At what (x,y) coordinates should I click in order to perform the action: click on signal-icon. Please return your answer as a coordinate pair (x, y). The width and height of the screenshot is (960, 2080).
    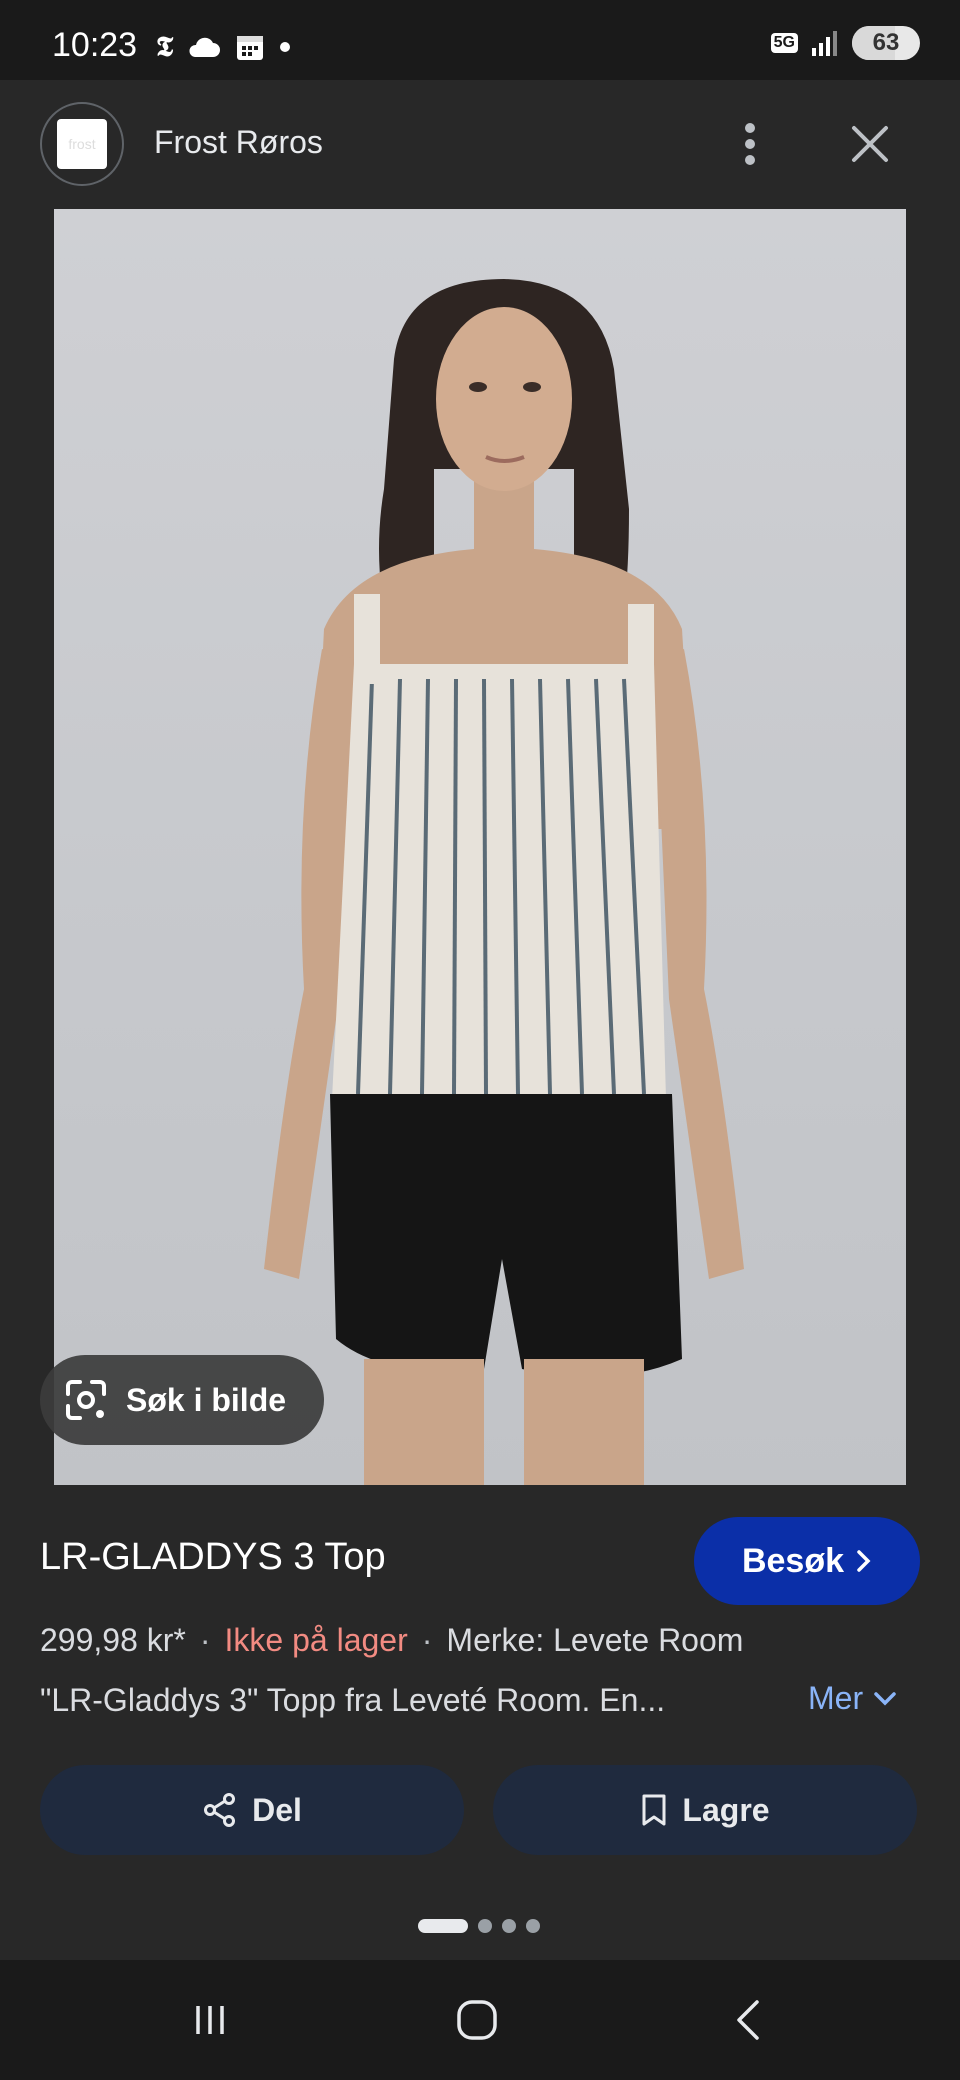
    Looking at the image, I should click on (824, 43).